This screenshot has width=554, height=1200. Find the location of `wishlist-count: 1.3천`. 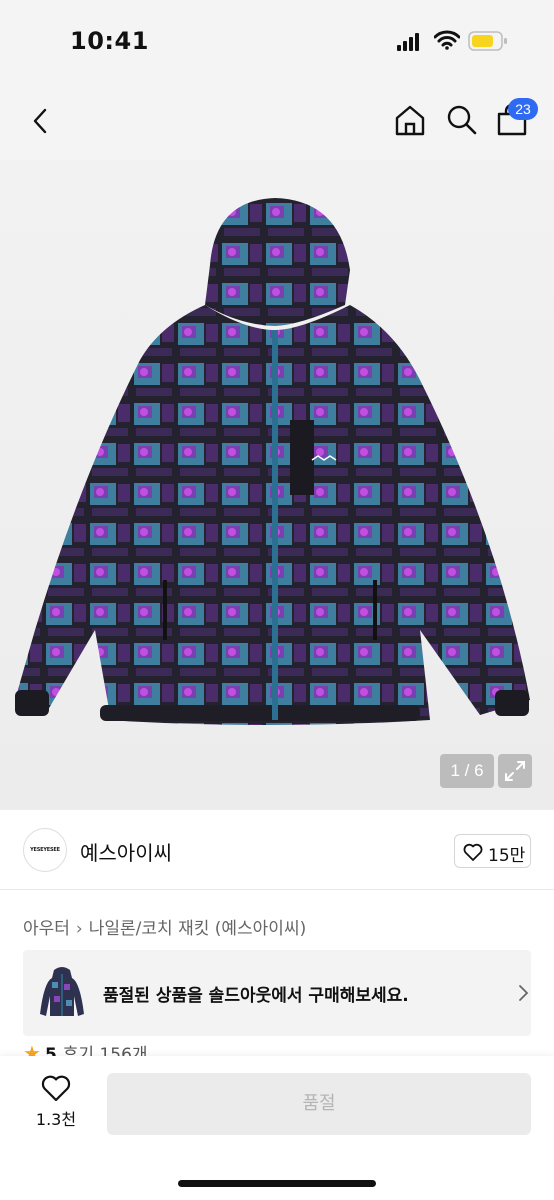

wishlist-count: 1.3천 is located at coordinates (56, 1119).